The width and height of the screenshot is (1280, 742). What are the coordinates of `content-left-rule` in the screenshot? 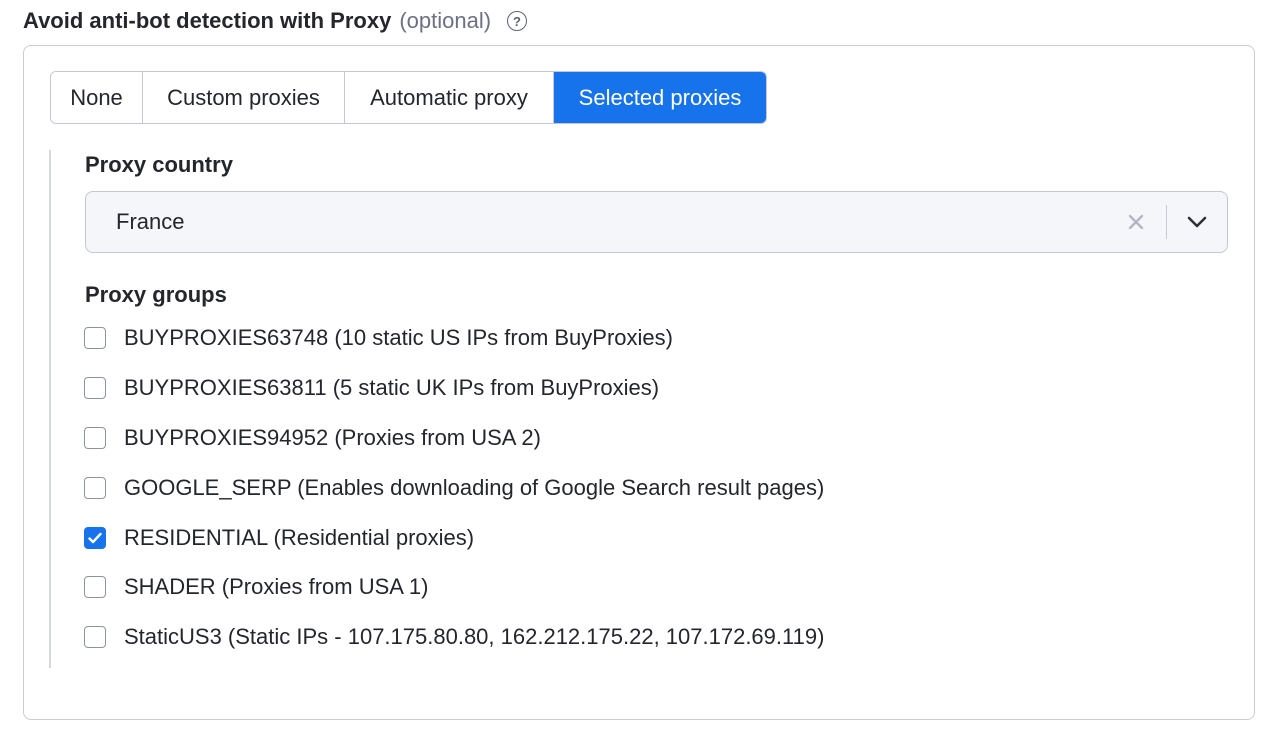 It's located at (50, 409).